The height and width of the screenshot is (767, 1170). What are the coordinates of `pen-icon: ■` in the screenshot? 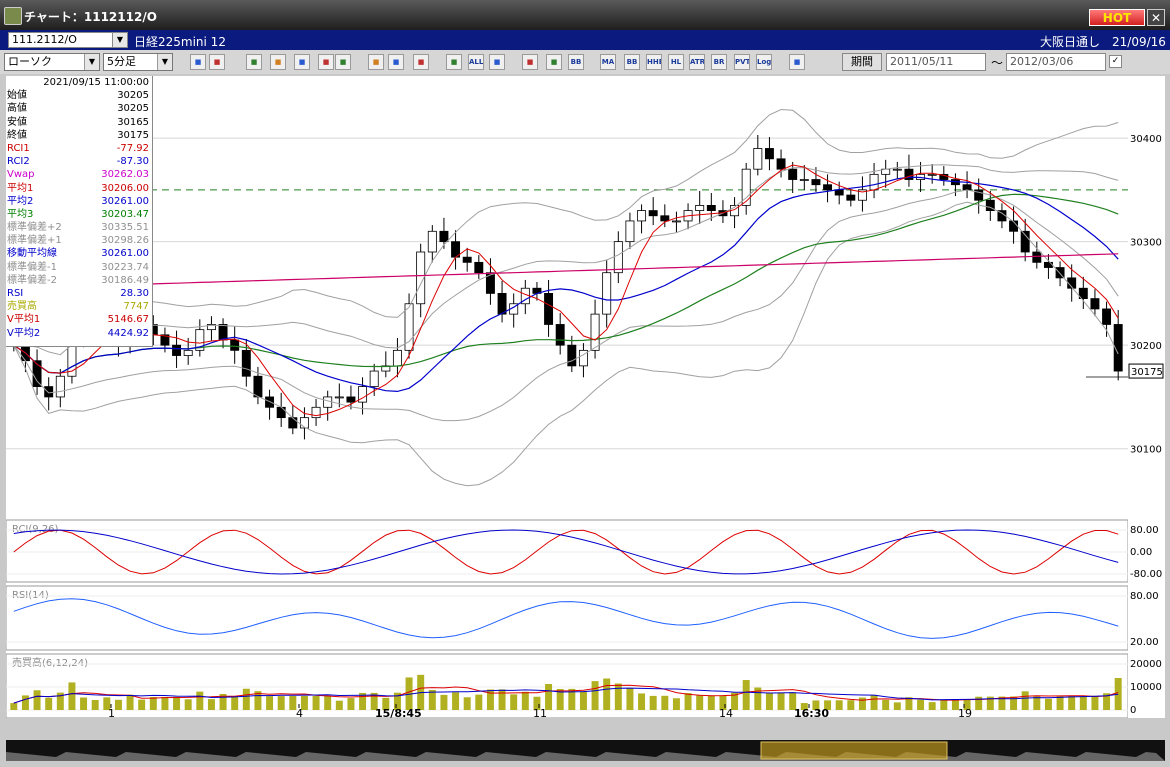 It's located at (343, 62).